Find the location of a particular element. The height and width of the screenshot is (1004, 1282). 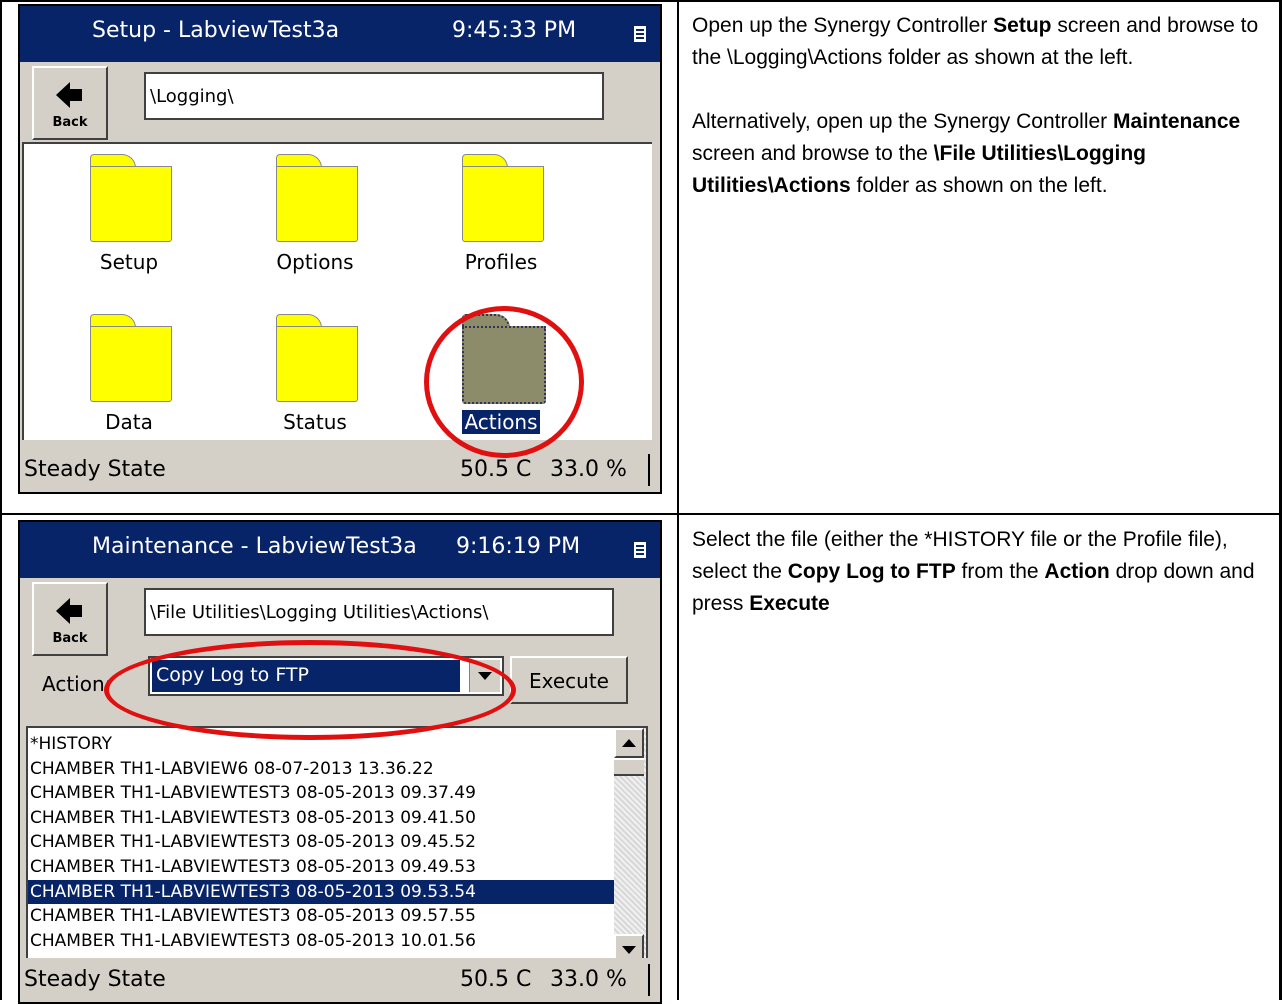

folder-label: Status is located at coordinates (315, 422).